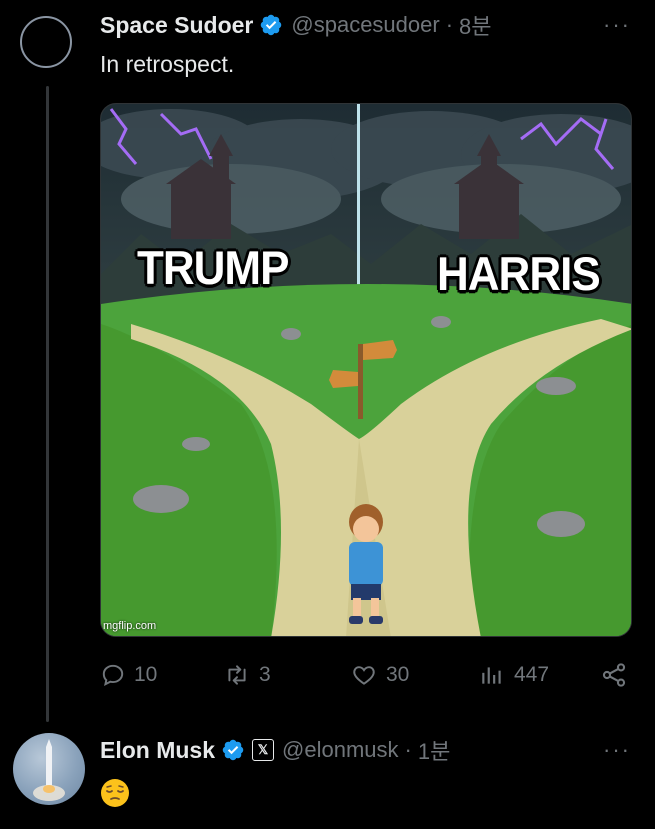  Describe the element at coordinates (379, 675) in the screenshot. I see `like-button: 30` at that location.